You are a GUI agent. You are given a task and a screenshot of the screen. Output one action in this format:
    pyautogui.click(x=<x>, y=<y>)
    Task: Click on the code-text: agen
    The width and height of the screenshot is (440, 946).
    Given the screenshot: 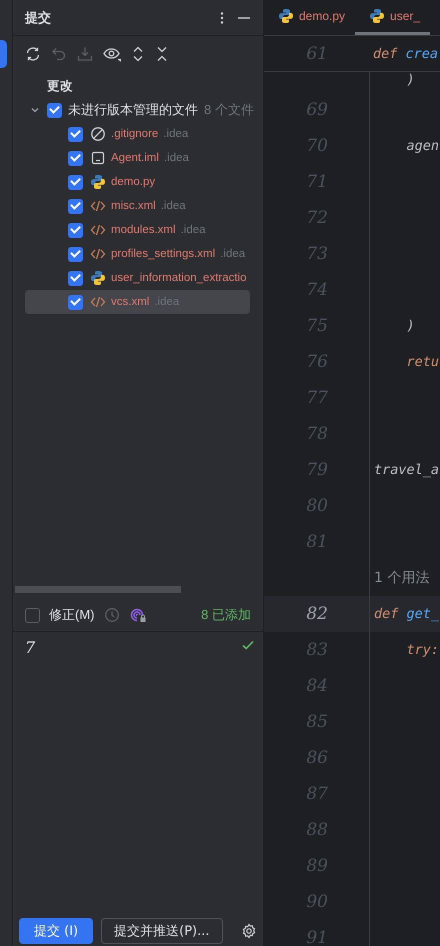 What is the action you would take?
    pyautogui.click(x=423, y=146)
    